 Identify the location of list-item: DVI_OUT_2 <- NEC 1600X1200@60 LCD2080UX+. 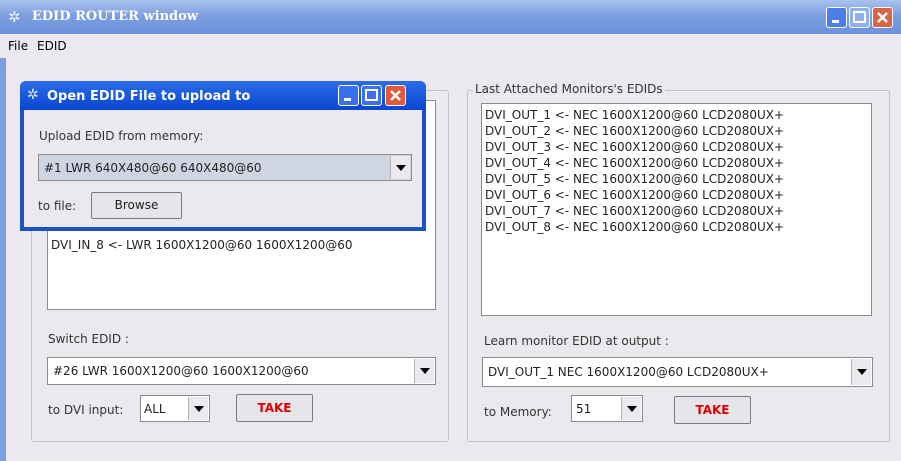
(635, 131).